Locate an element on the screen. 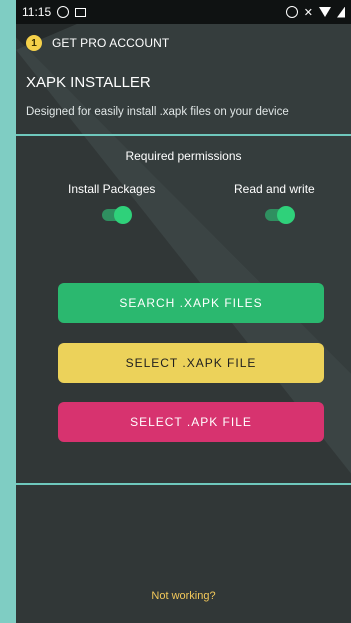  get-pro-account-label: GET PRO ACCOUNT is located at coordinates (111, 43).